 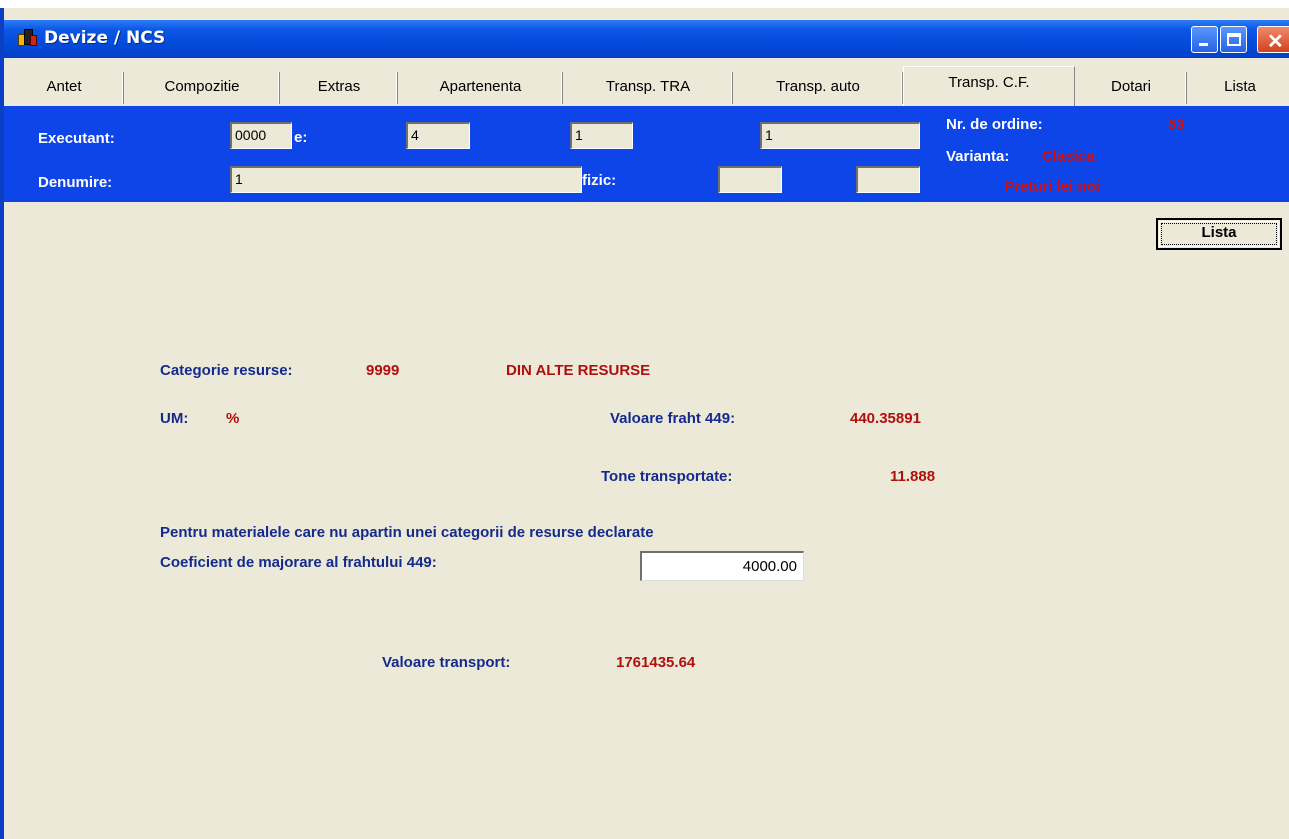 I want to click on tab-label: Transp. TRA, so click(x=648, y=86).